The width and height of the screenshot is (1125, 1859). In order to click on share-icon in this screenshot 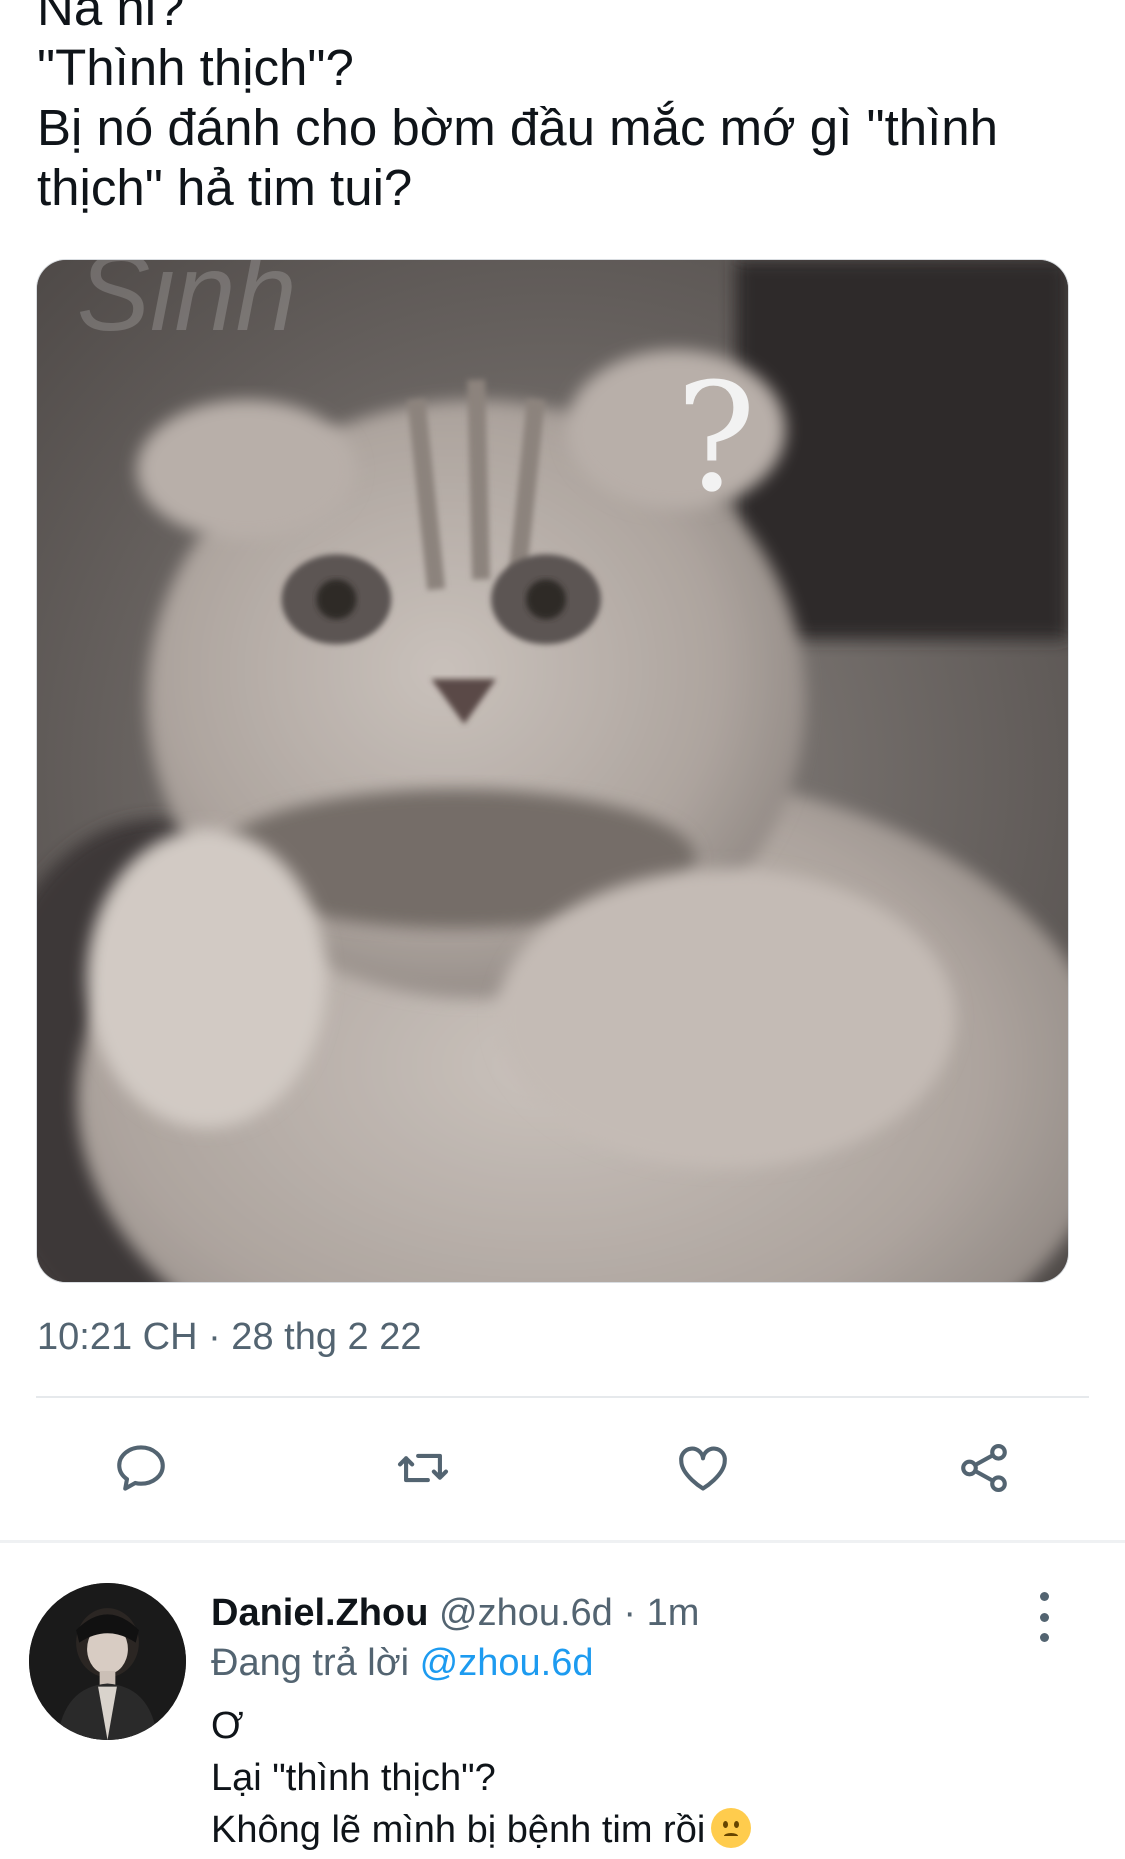, I will do `click(984, 1468)`.